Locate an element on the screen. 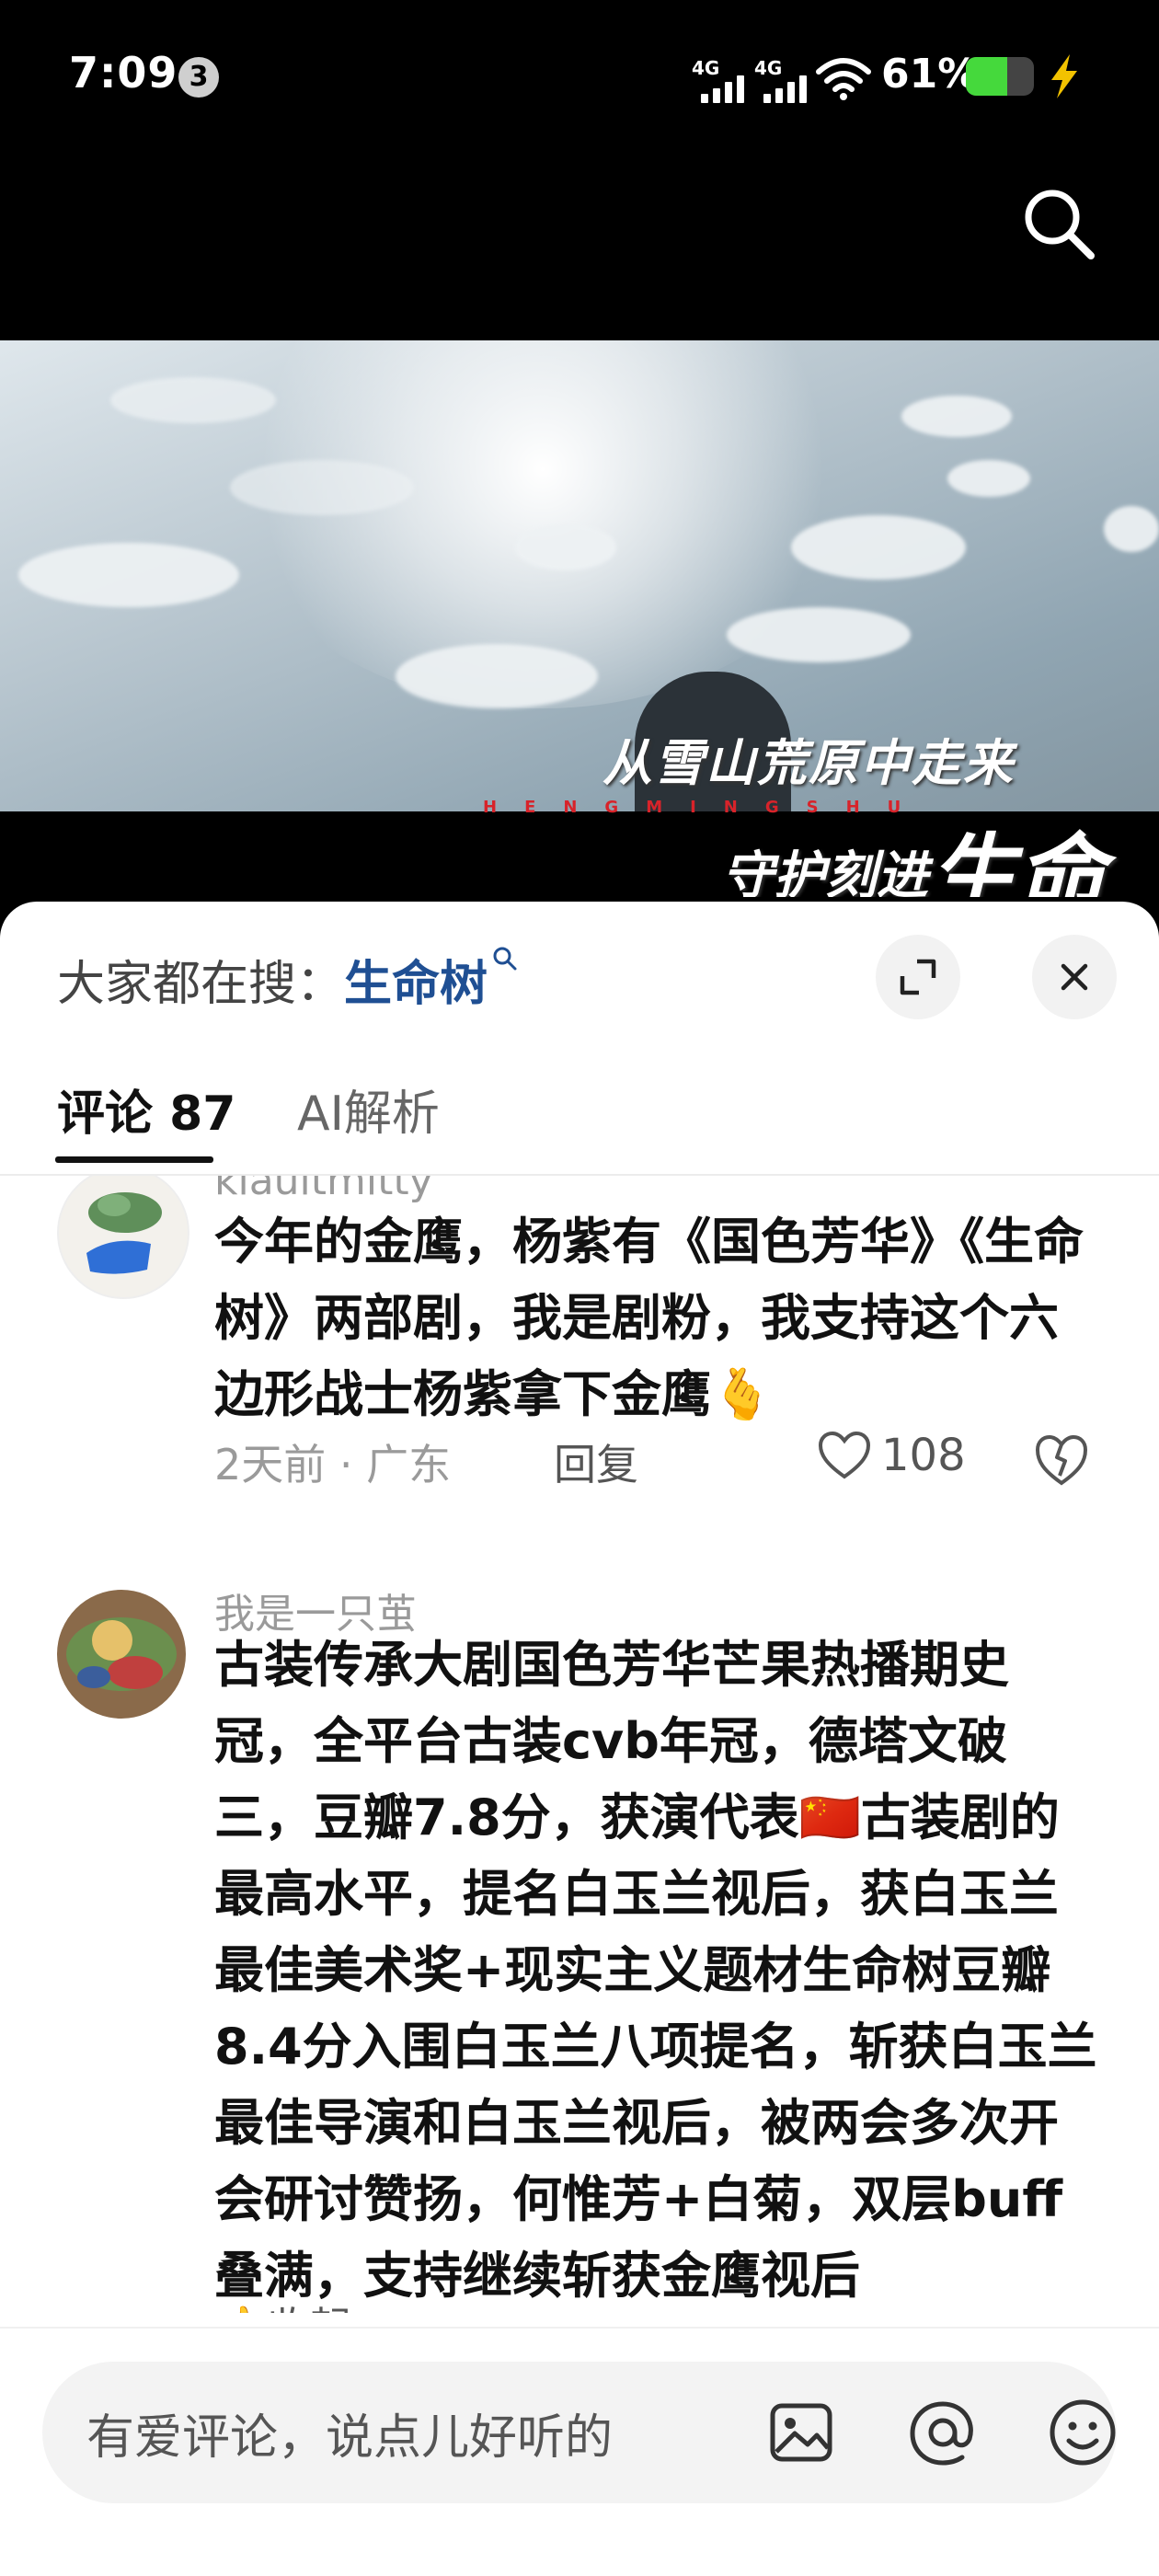 The image size is (1159, 2576). tab-indicator is located at coordinates (134, 1159).